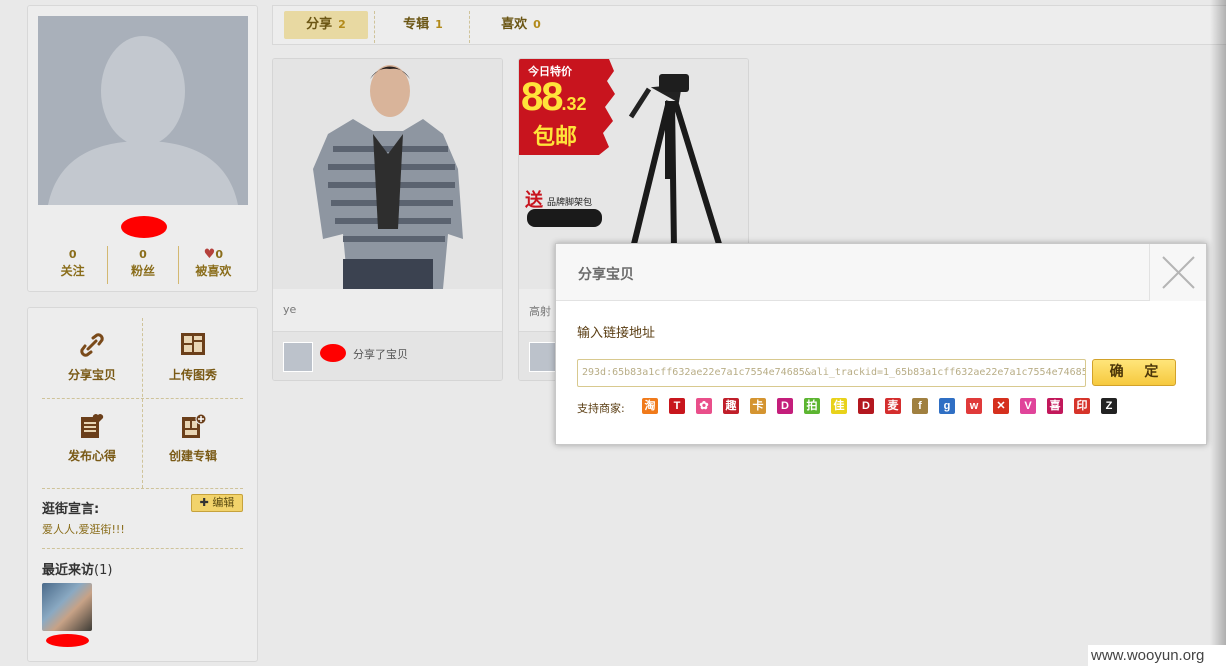 Image resolution: width=1226 pixels, height=666 pixels. I want to click on merchant-logo-icon: w, so click(974, 406).